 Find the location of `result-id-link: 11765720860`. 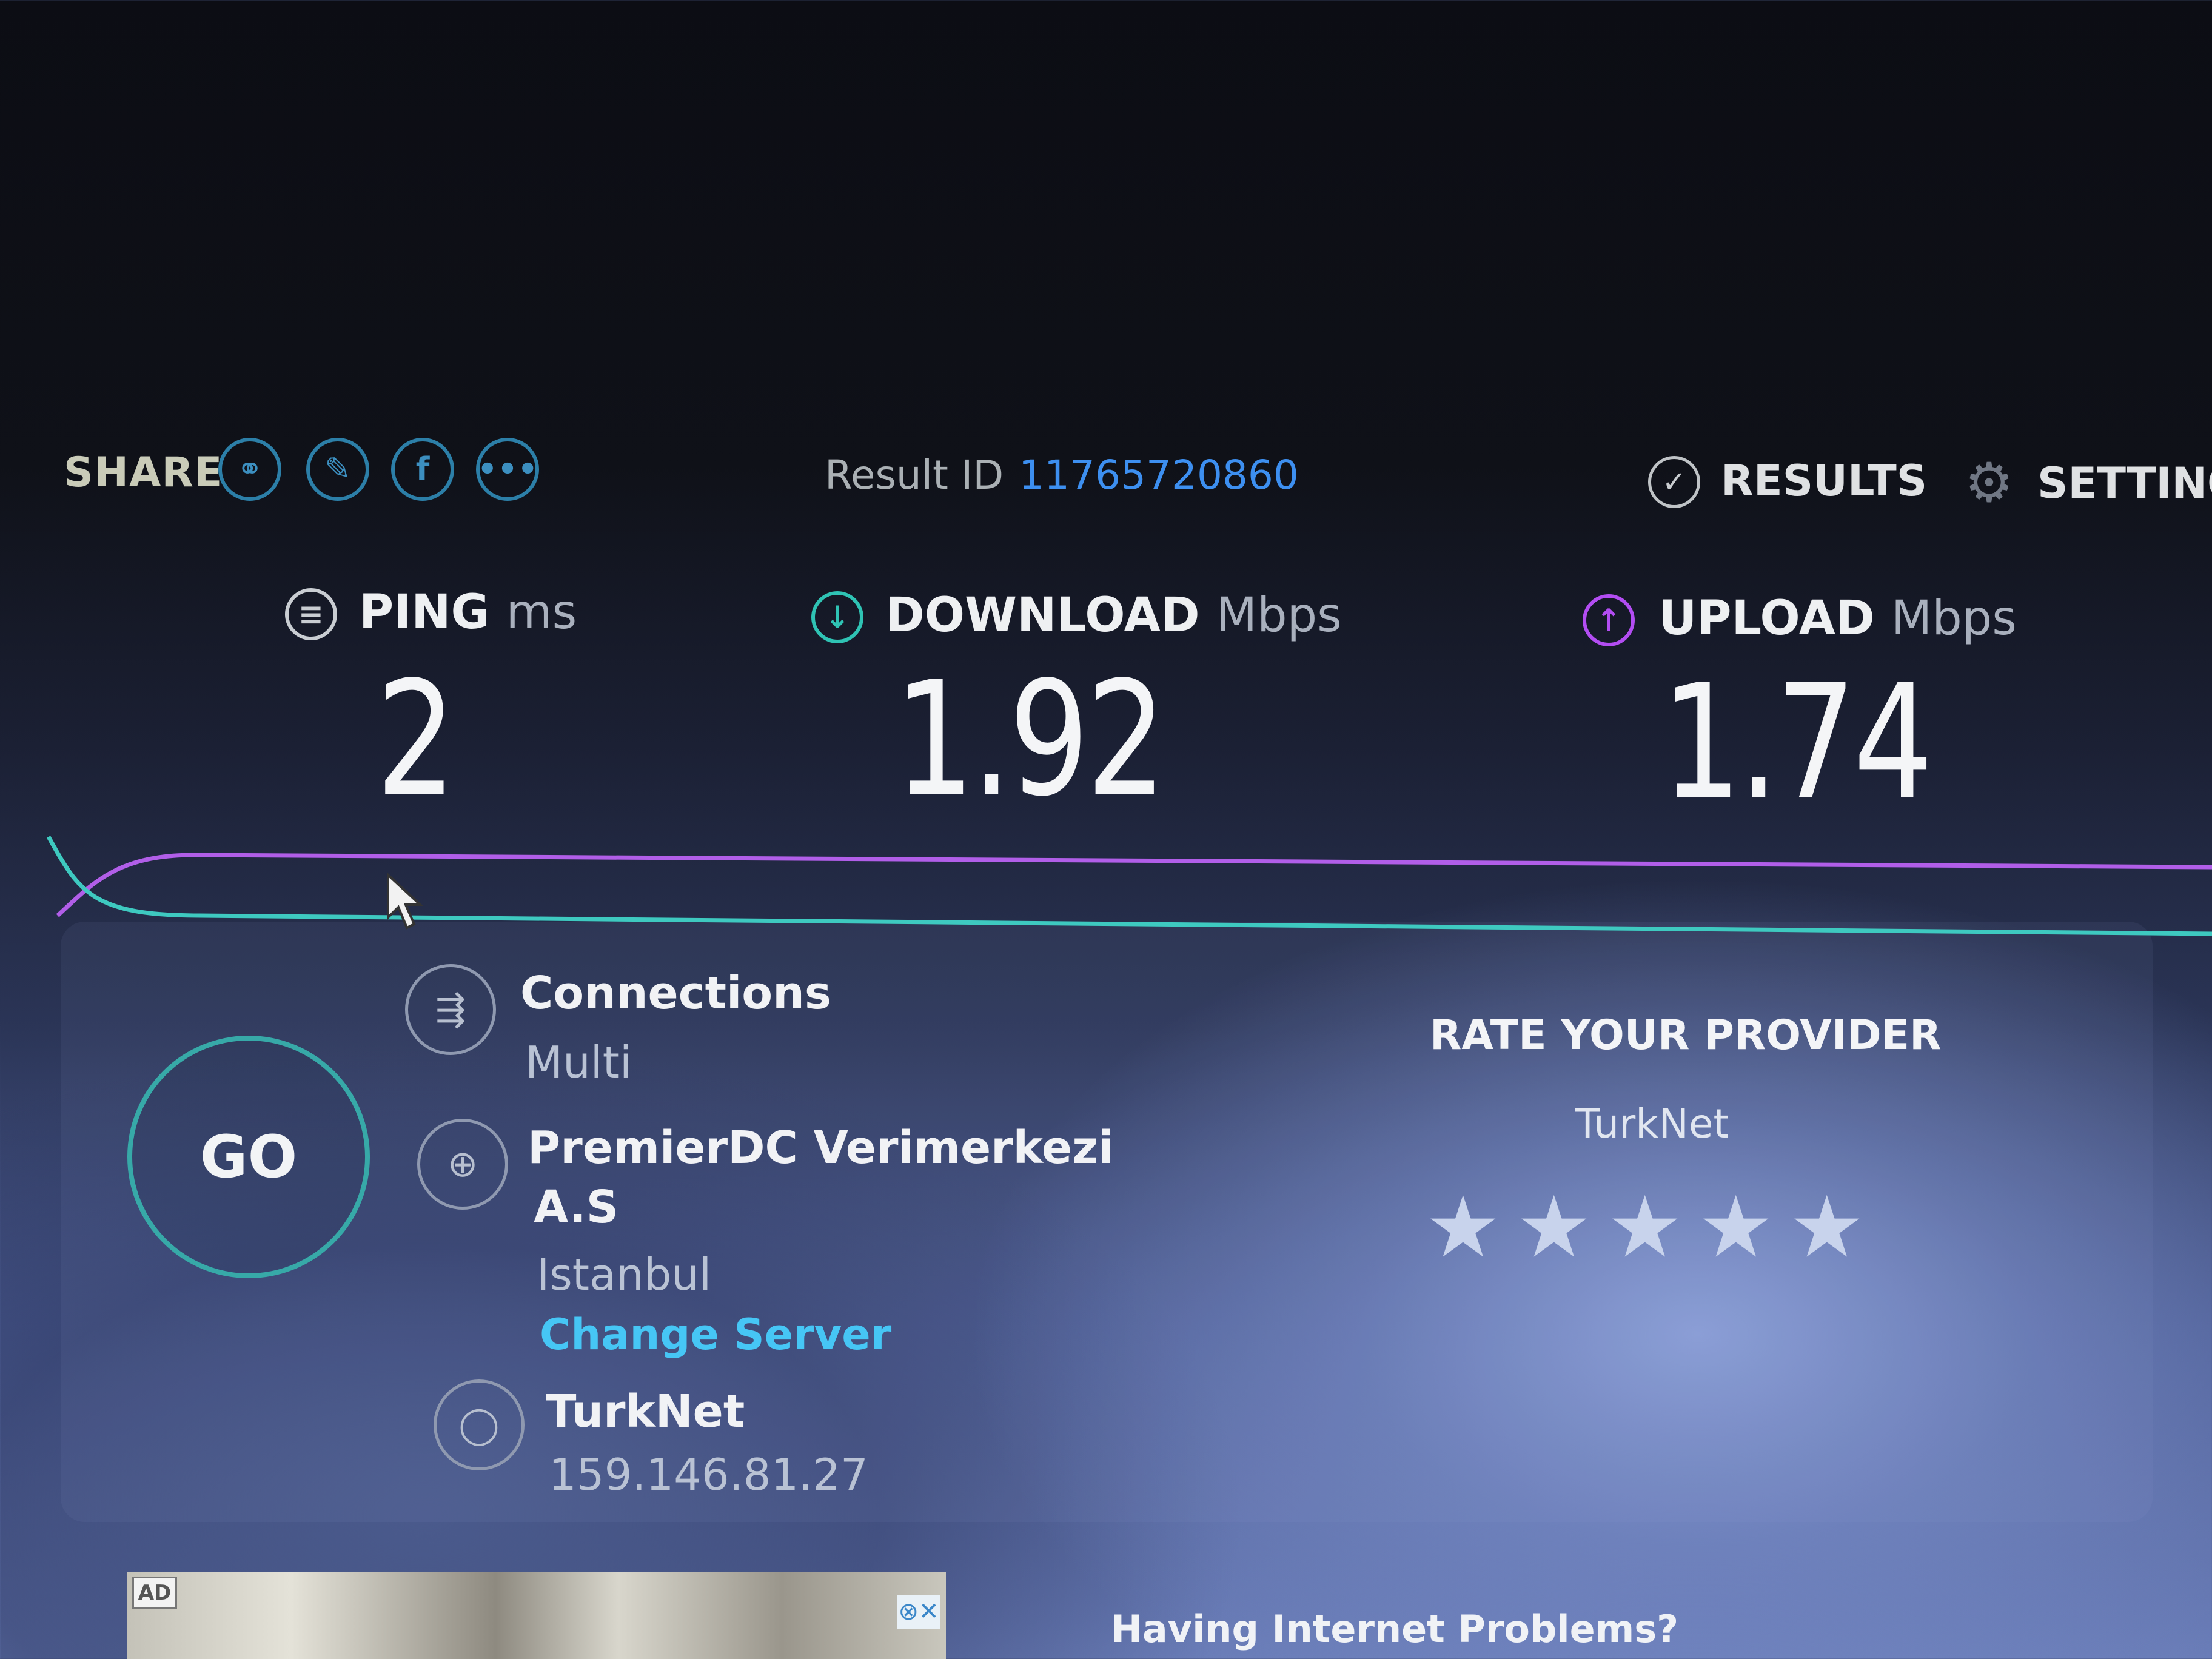

result-id-link: 11765720860 is located at coordinates (1159, 475).